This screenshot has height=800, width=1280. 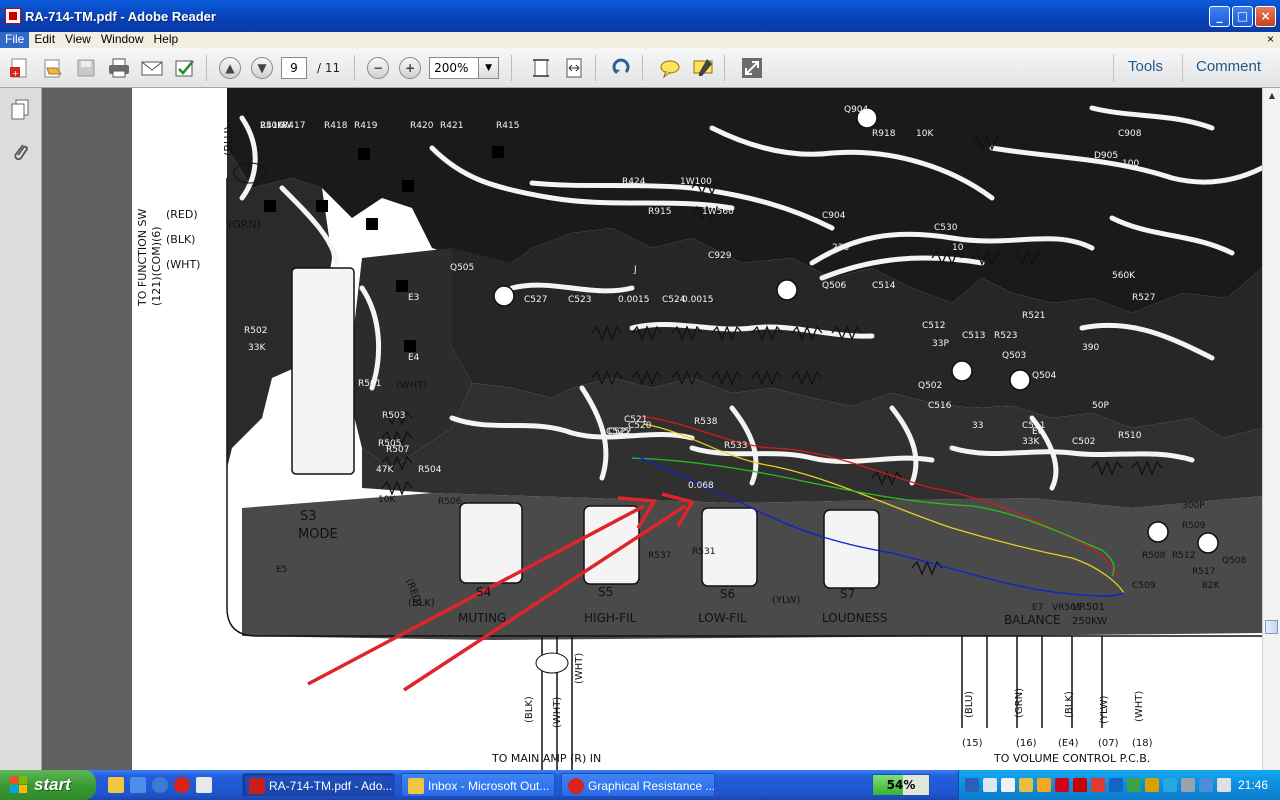 I want to click on component-designator: R521, so click(x=1033, y=316).